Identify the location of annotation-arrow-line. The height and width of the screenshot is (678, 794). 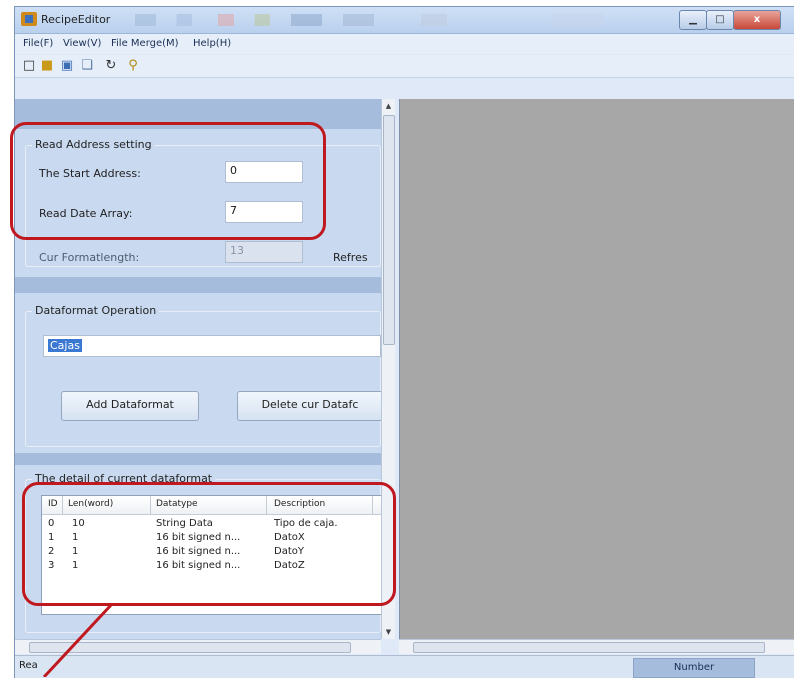
(78, 639).